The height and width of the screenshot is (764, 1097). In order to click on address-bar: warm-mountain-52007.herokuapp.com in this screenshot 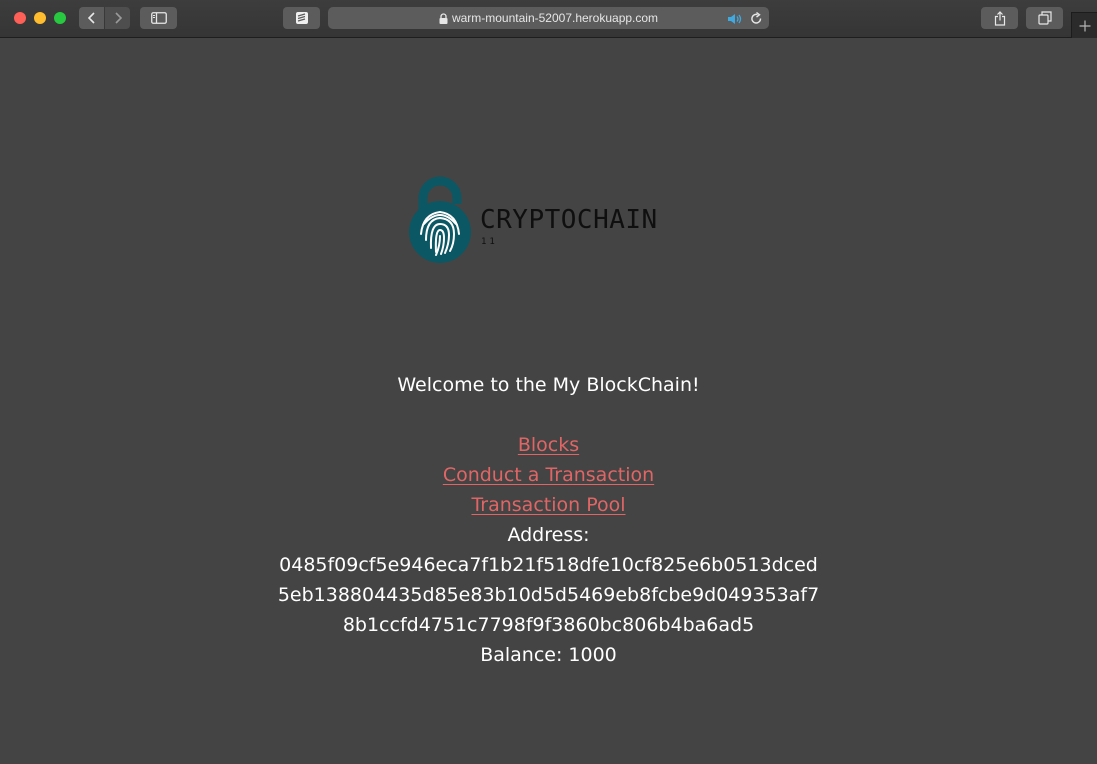, I will do `click(548, 18)`.